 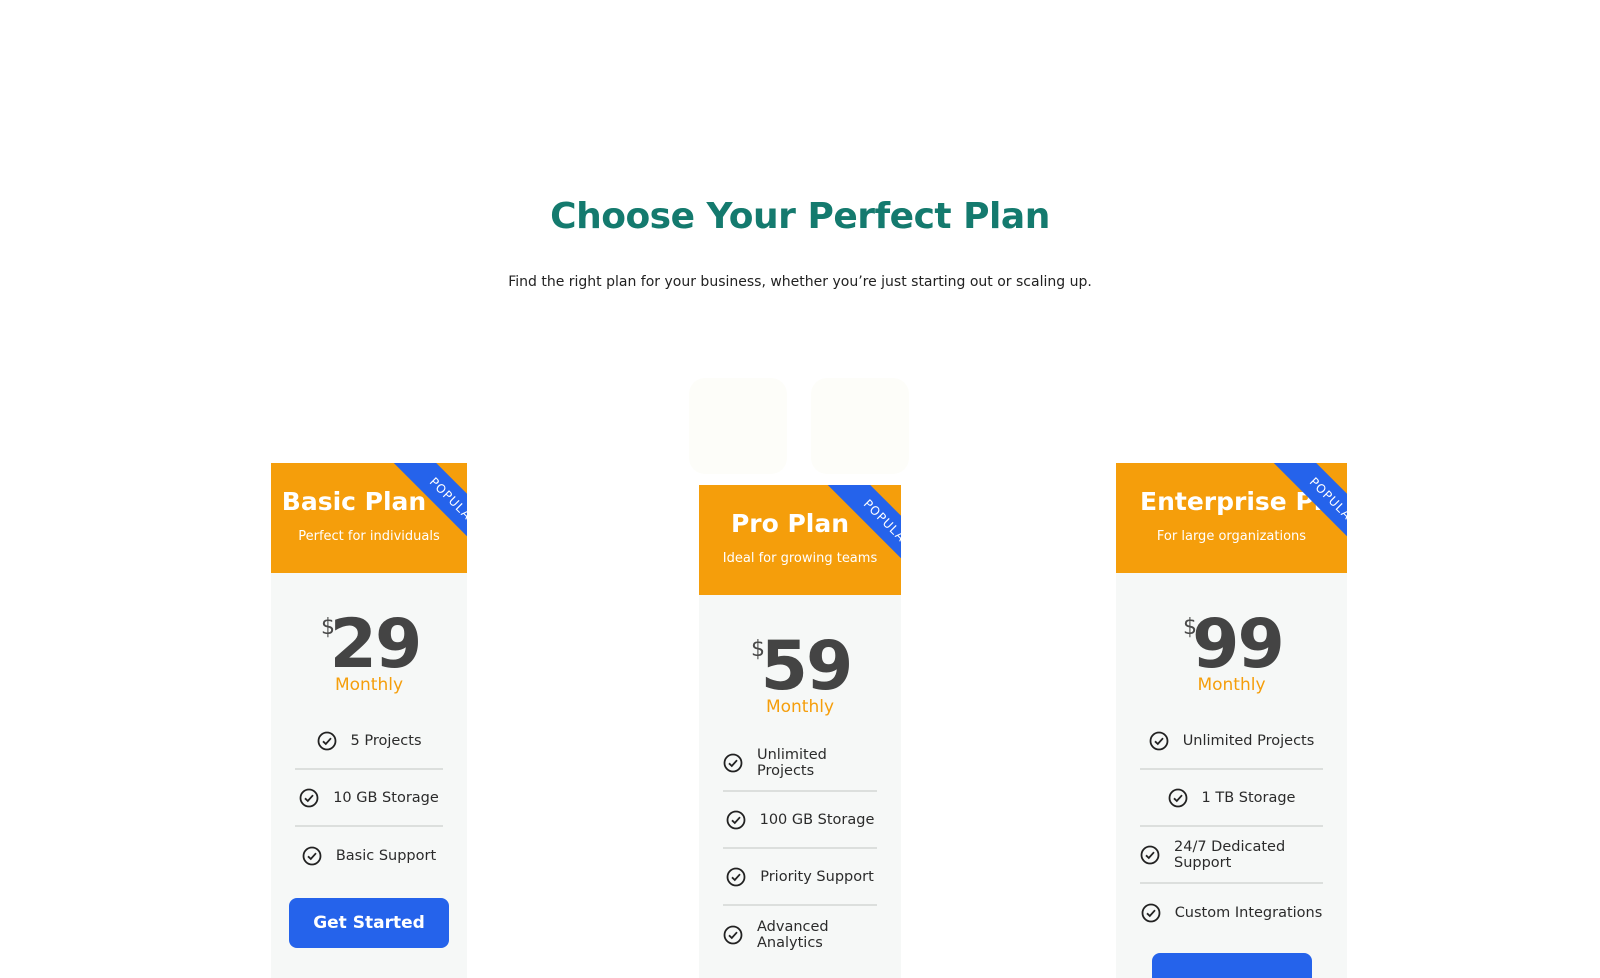 I want to click on price-amount: 29, so click(x=376, y=644).